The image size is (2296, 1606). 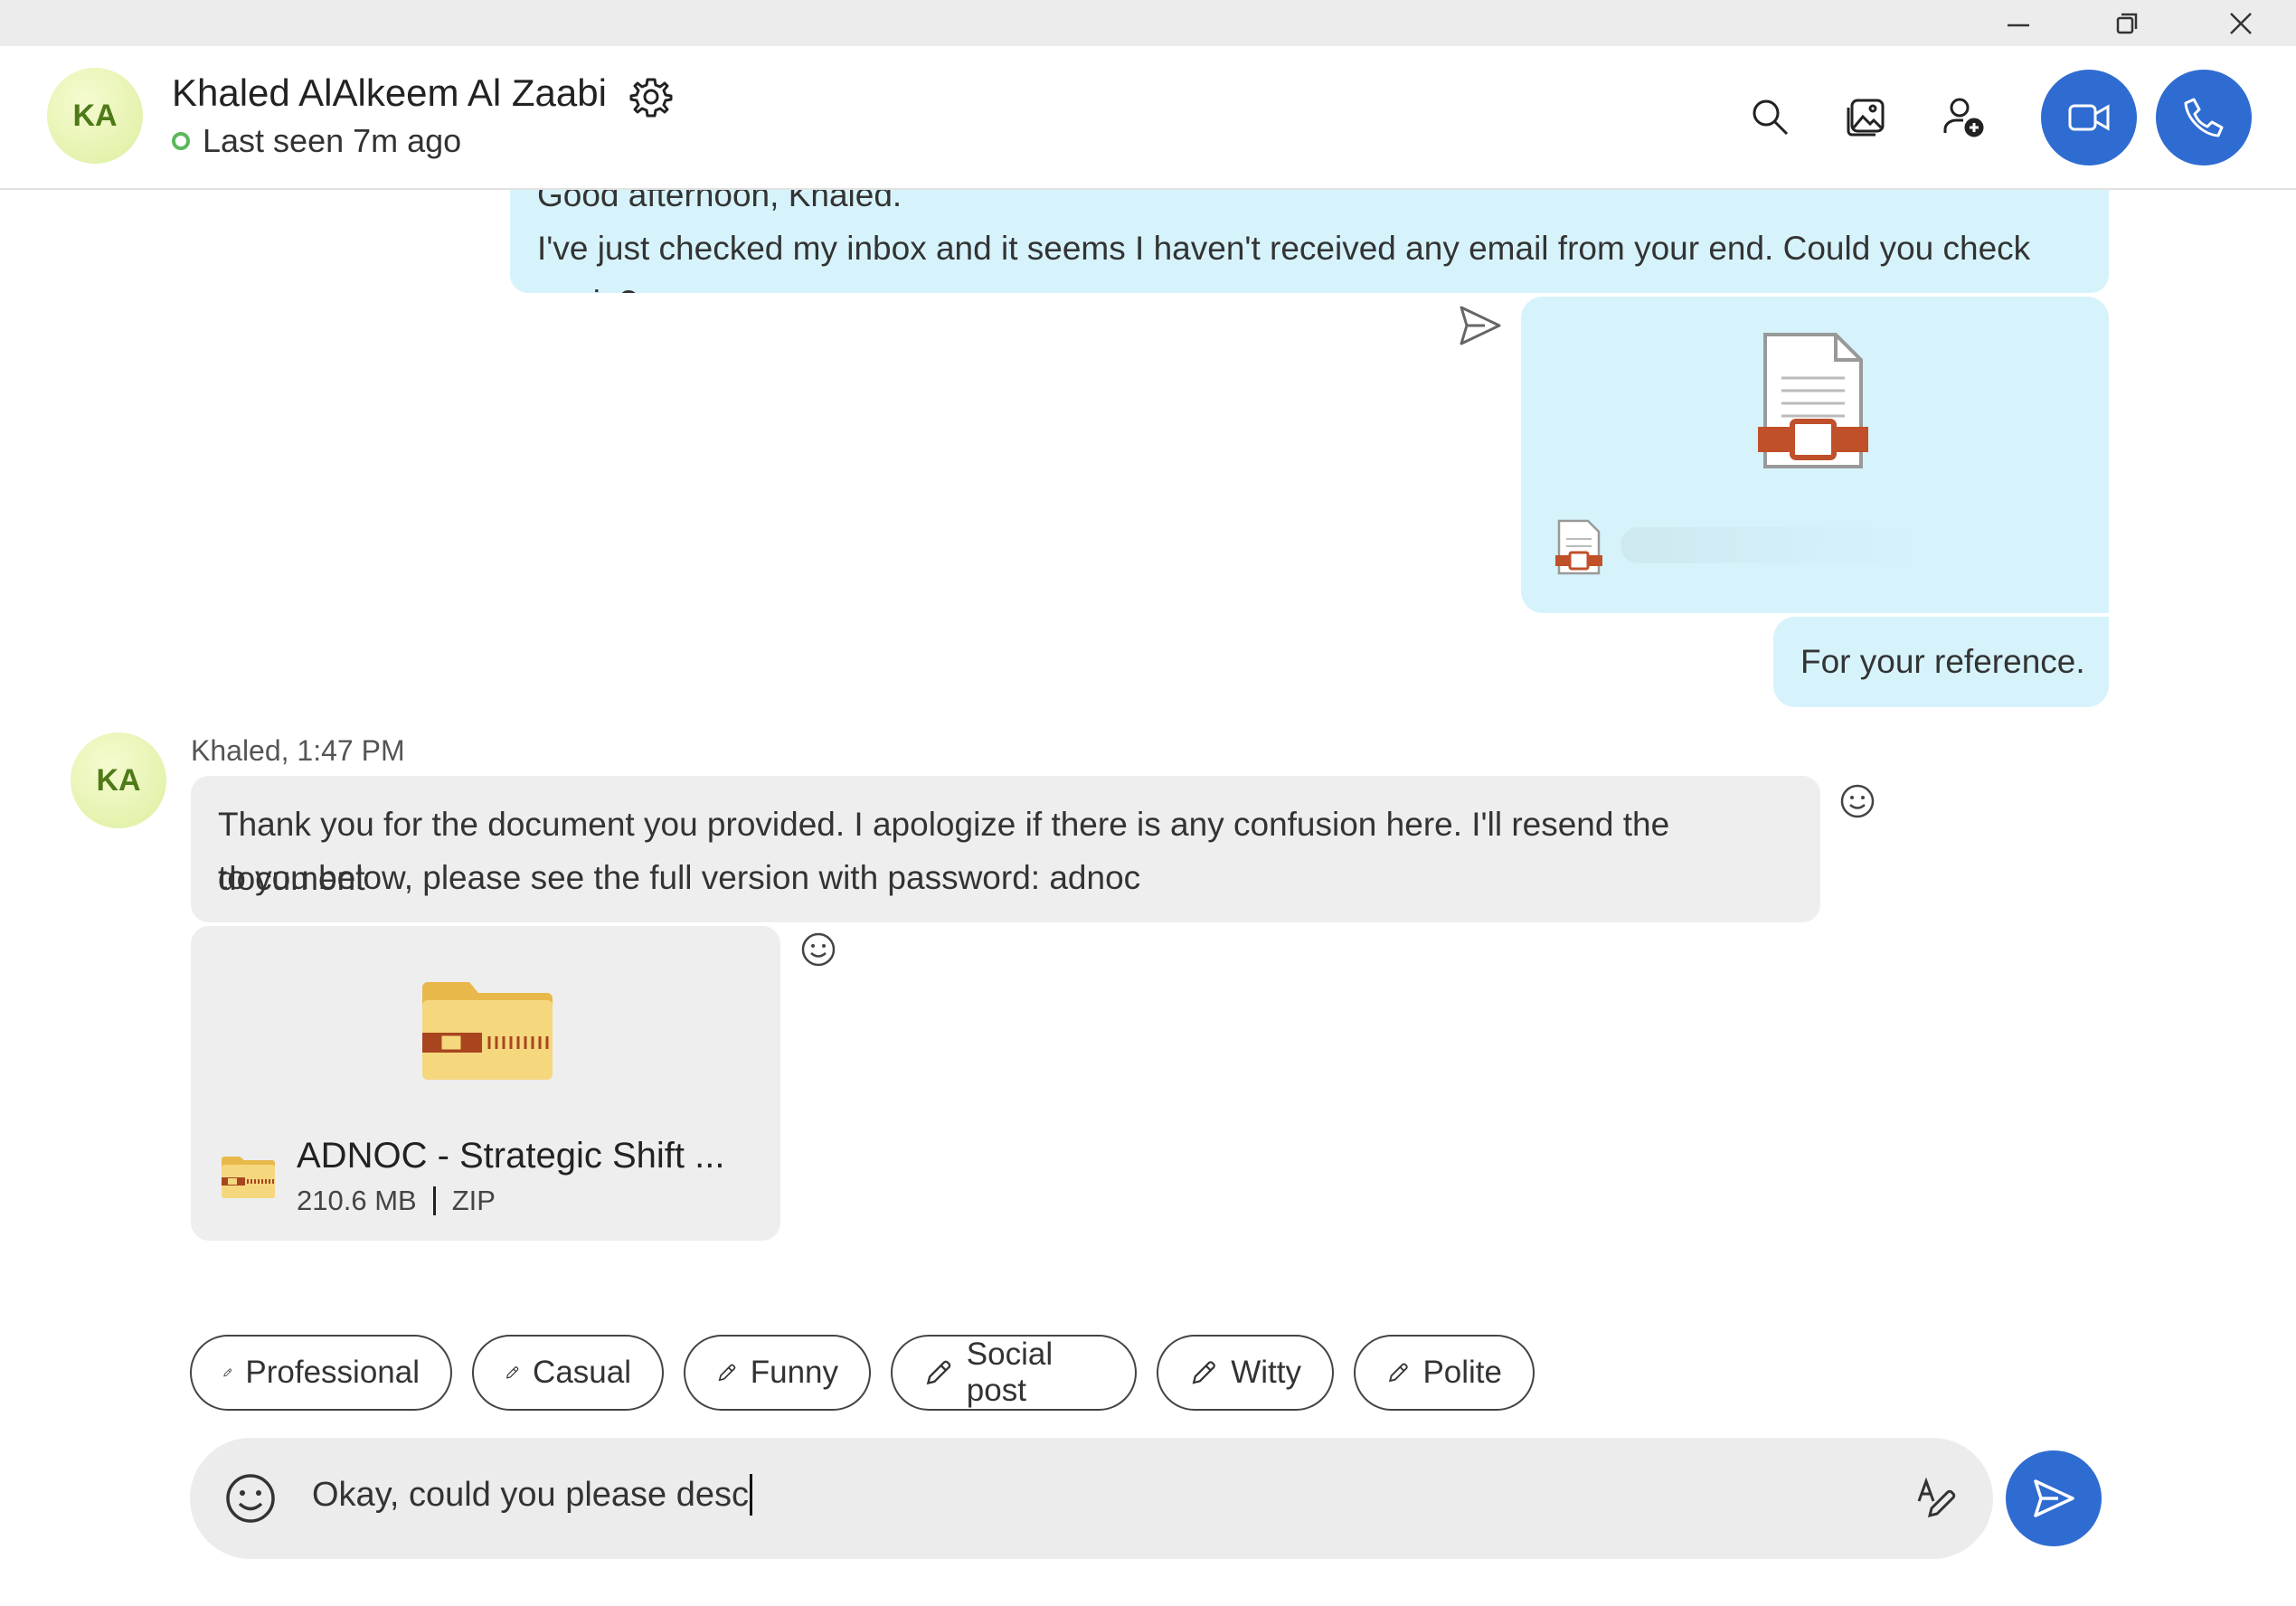 What do you see at coordinates (651, 96) in the screenshot?
I see `gear-icon` at bounding box center [651, 96].